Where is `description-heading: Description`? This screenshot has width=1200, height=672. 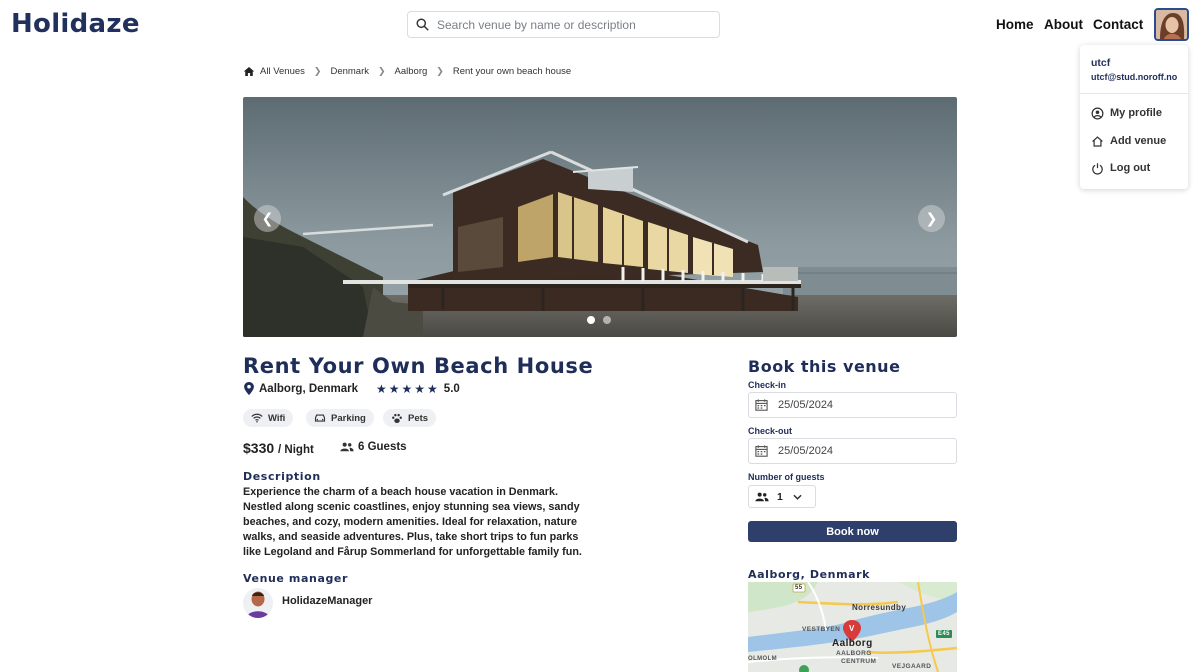
description-heading: Description is located at coordinates (282, 476).